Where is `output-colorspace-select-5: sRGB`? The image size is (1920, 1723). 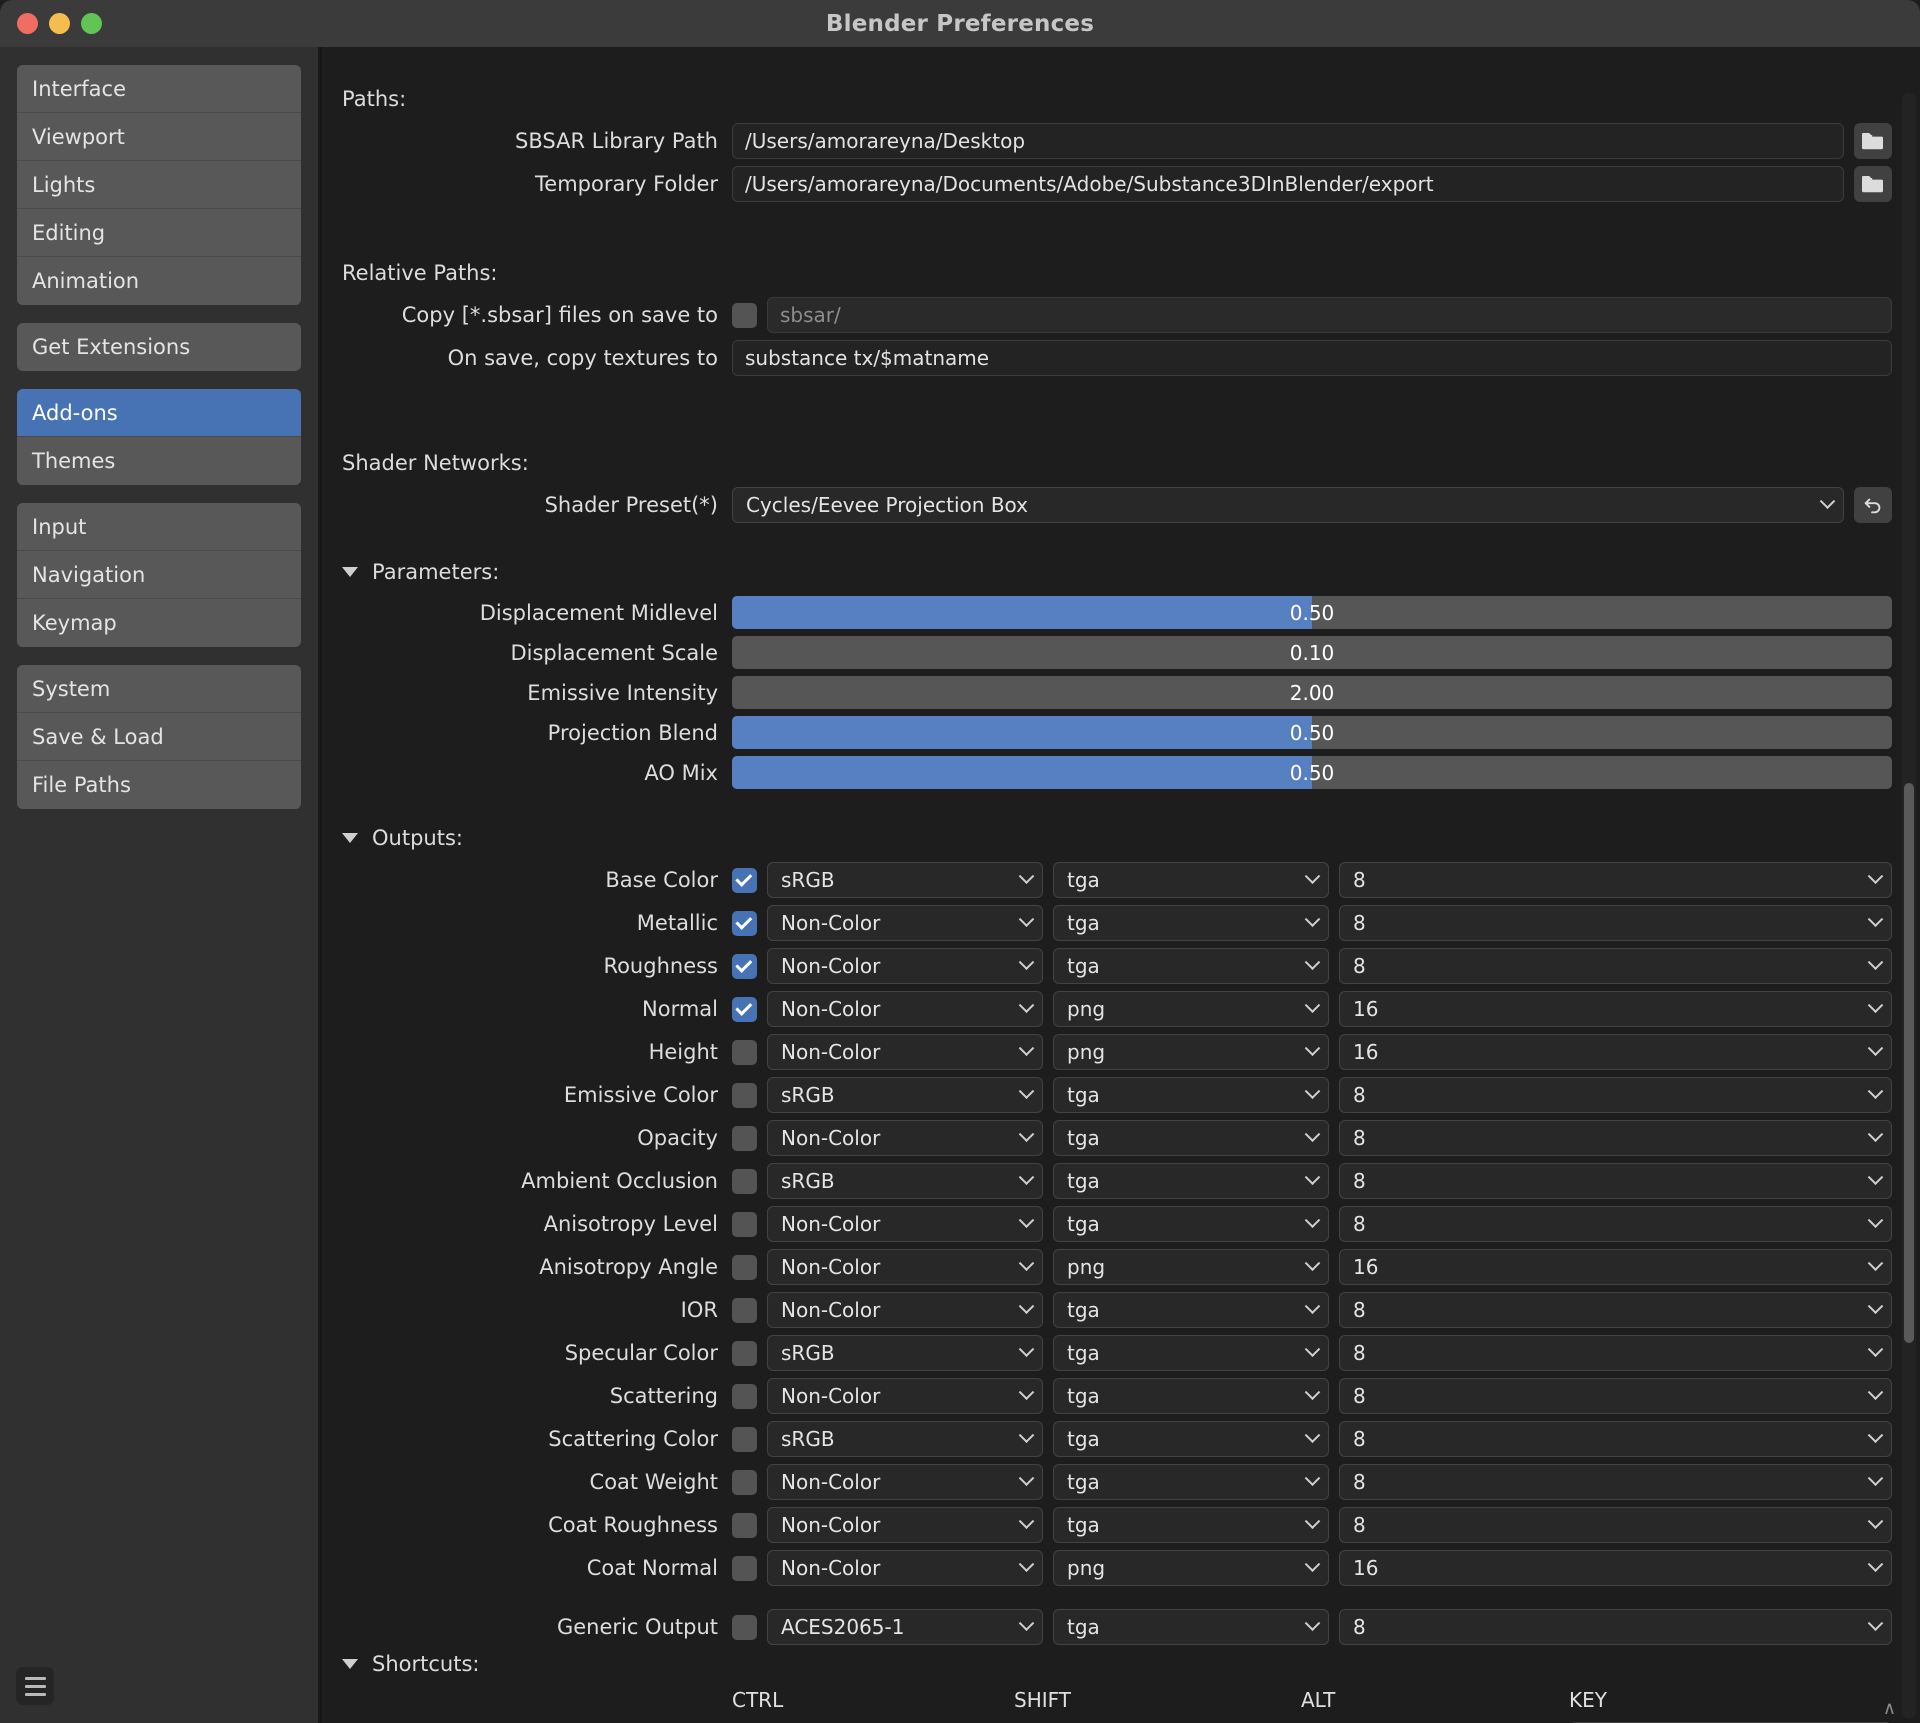
output-colorspace-select-5: sRGB is located at coordinates (905, 1095).